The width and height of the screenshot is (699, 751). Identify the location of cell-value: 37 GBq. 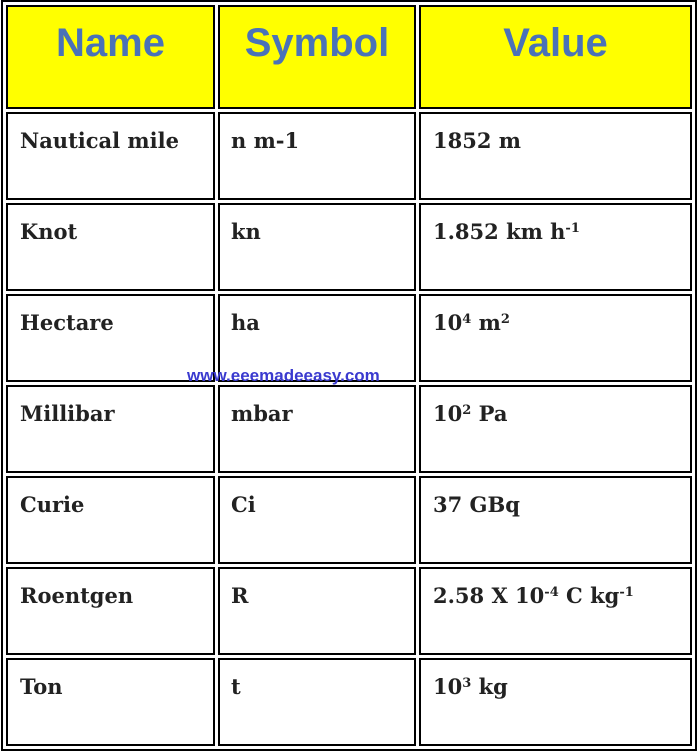
(555, 520).